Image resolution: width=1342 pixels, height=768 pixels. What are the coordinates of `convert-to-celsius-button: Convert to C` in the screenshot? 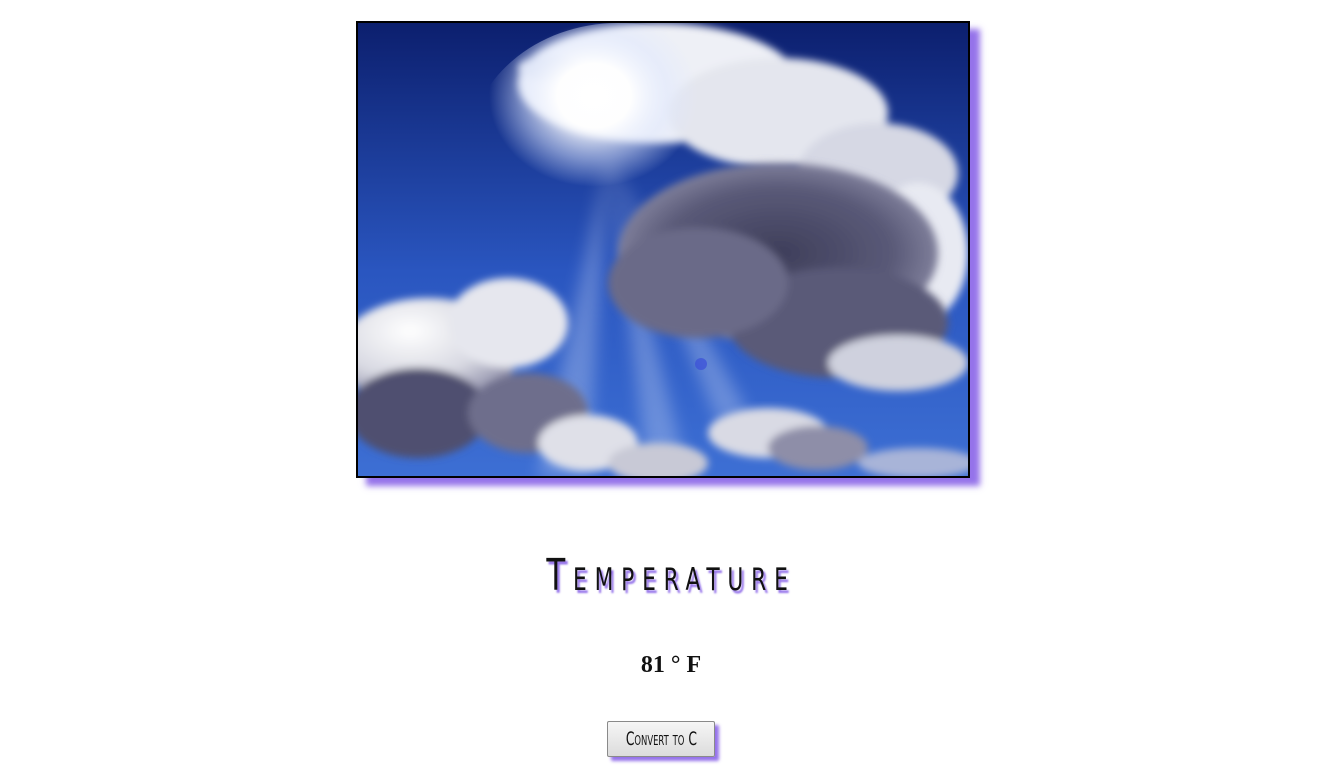 It's located at (661, 739).